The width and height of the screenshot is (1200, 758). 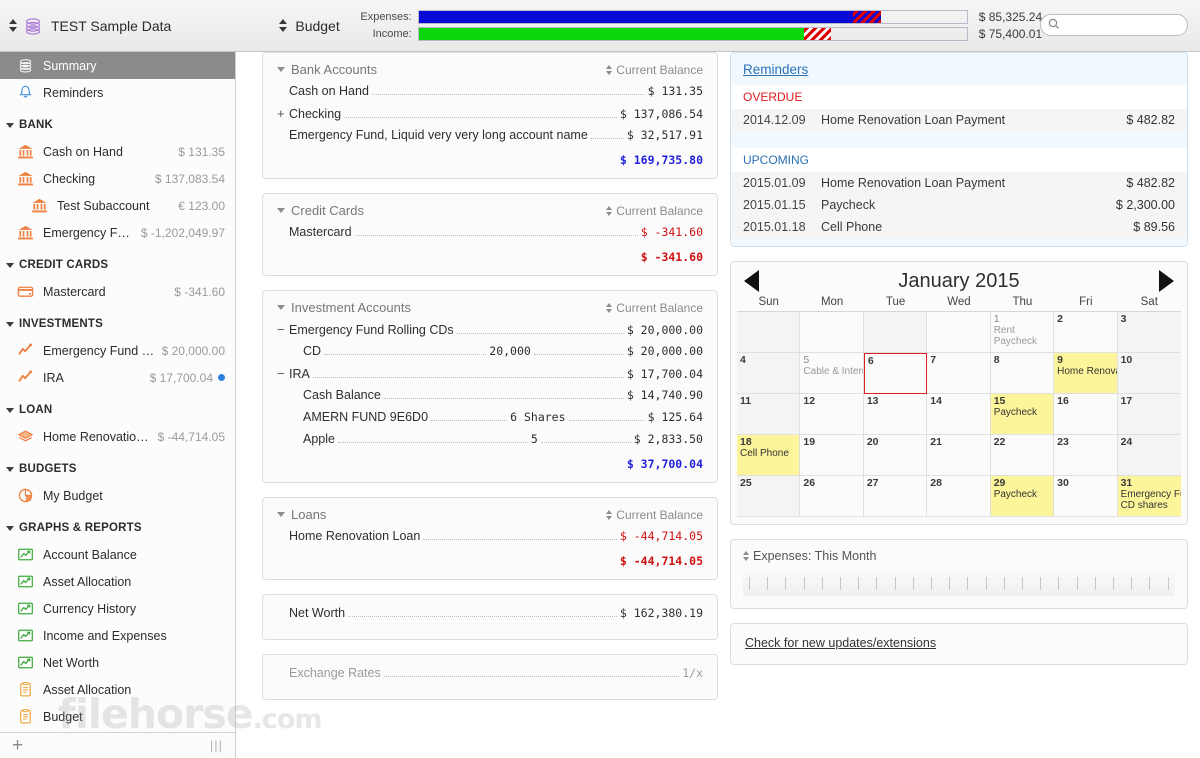 I want to click on calendar-day-cell: 26, so click(x=832, y=496).